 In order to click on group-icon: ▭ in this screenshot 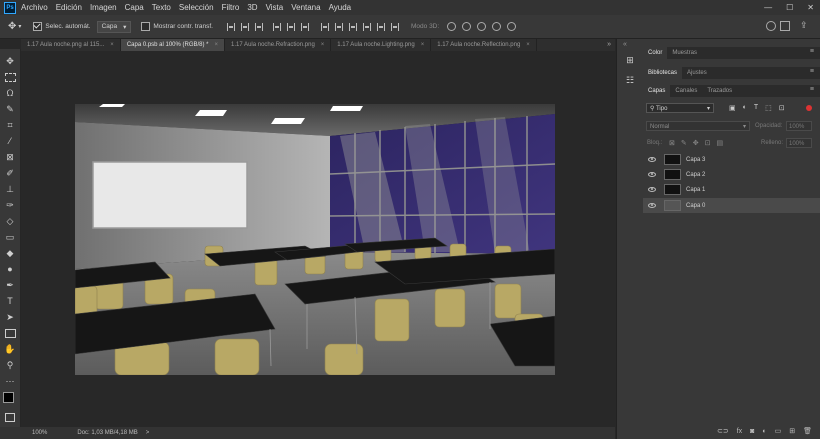, I will do `click(778, 431)`.